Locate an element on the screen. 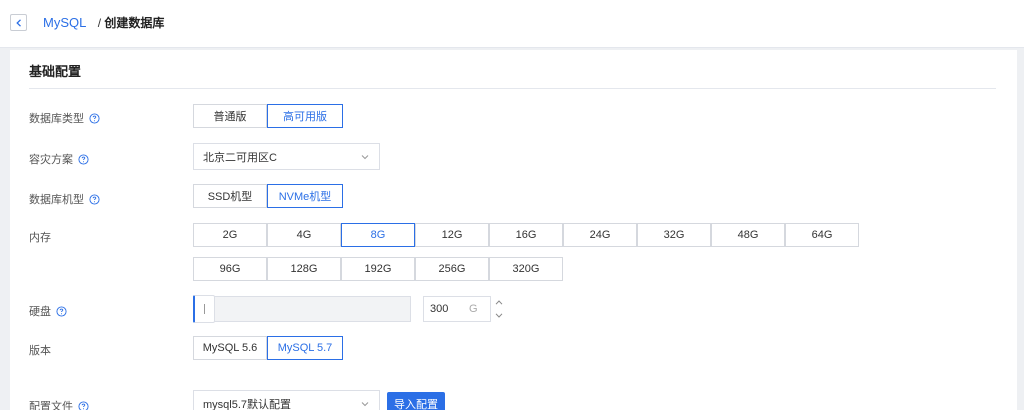 This screenshot has height=410, width=1024. back-button is located at coordinates (18, 22).